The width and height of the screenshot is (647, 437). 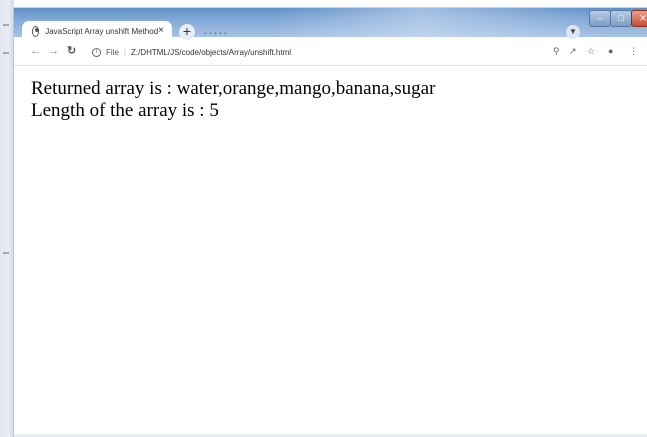 I want to click on minimize-button: –, so click(x=600, y=18).